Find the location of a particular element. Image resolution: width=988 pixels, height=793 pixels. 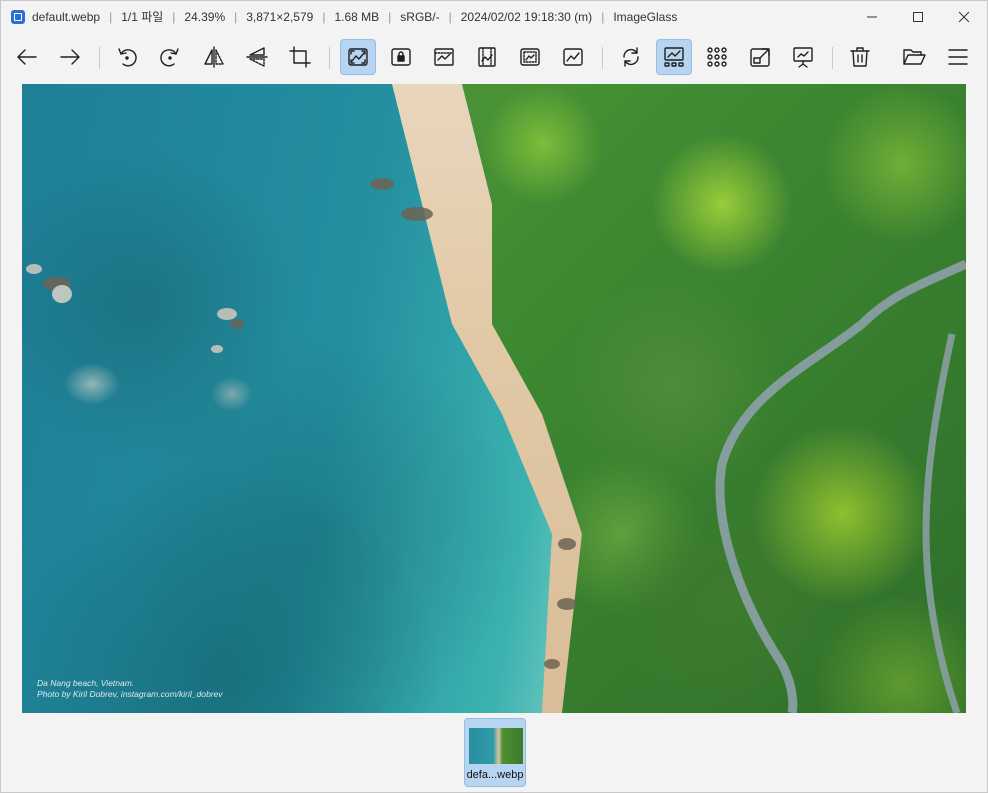

scale-to-fit-icon is located at coordinates (530, 57).